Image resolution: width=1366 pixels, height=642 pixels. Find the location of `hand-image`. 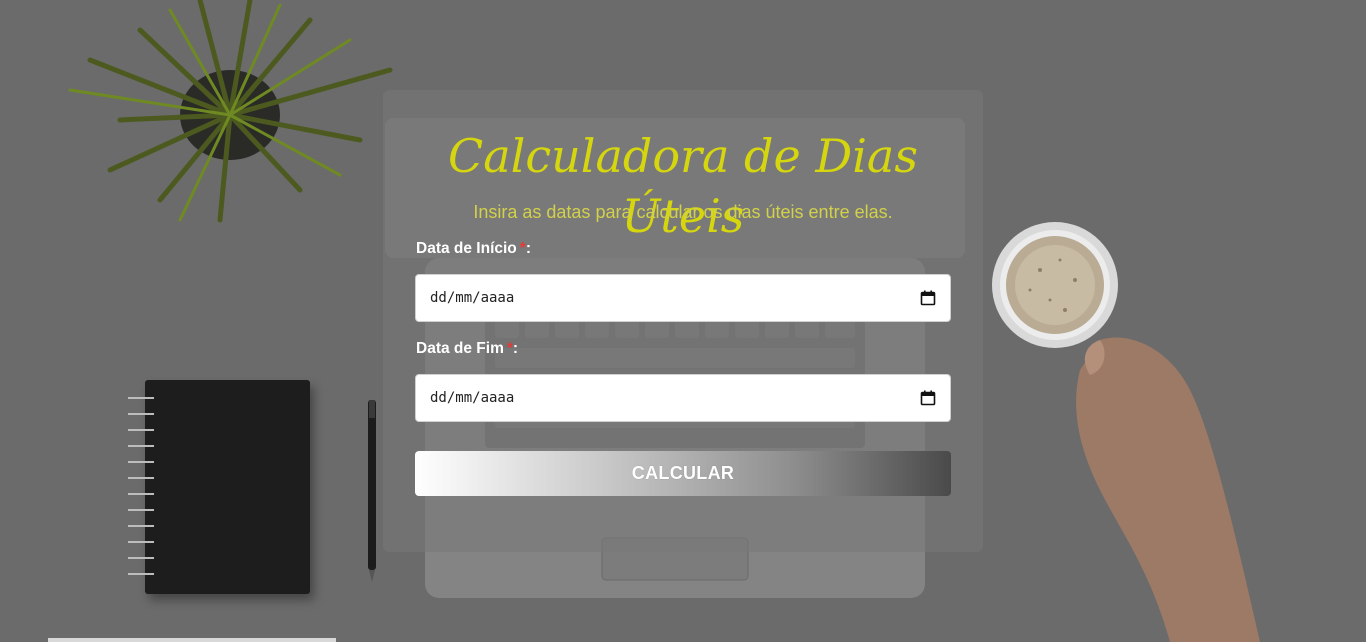

hand-image is located at coordinates (1168, 489).